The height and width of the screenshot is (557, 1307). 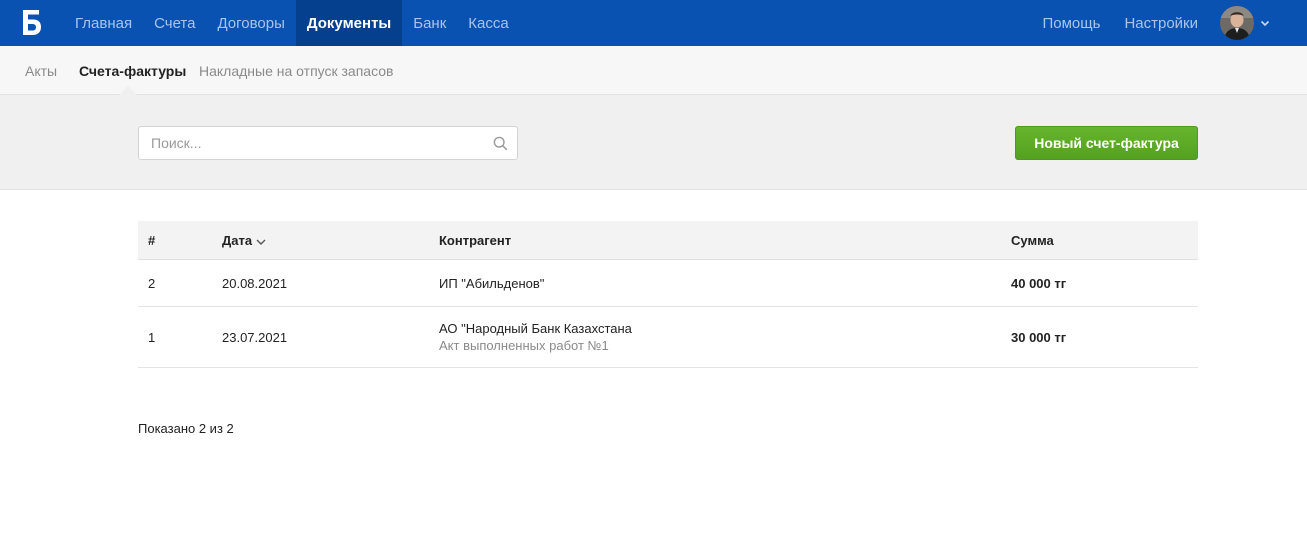 I want to click on nav-item-home: Главная, so click(x=103, y=23).